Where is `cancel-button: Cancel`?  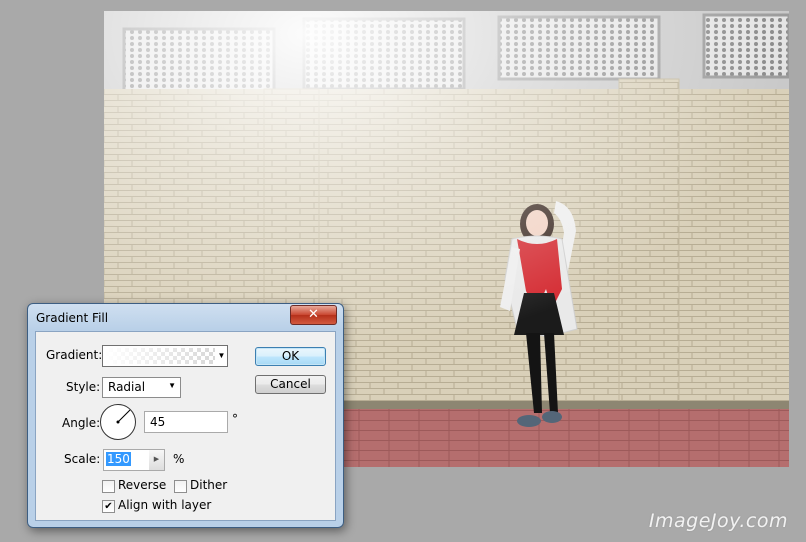 cancel-button: Cancel is located at coordinates (290, 384).